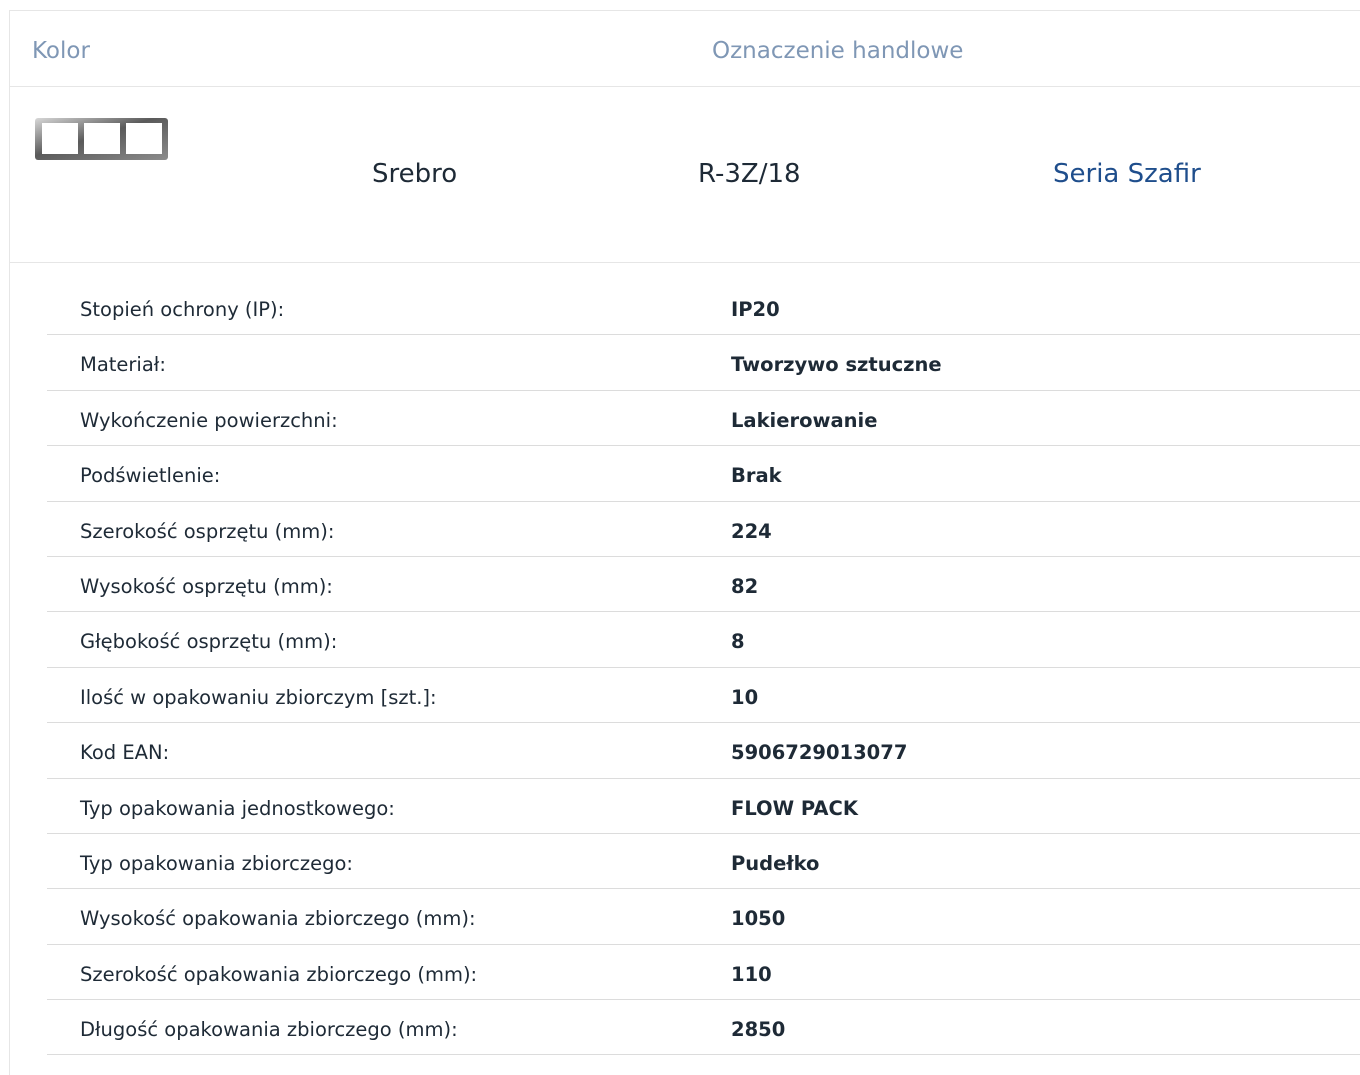 The image size is (1360, 1075). Describe the element at coordinates (794, 808) in the screenshot. I see `spec-value: FLOW PACK` at that location.